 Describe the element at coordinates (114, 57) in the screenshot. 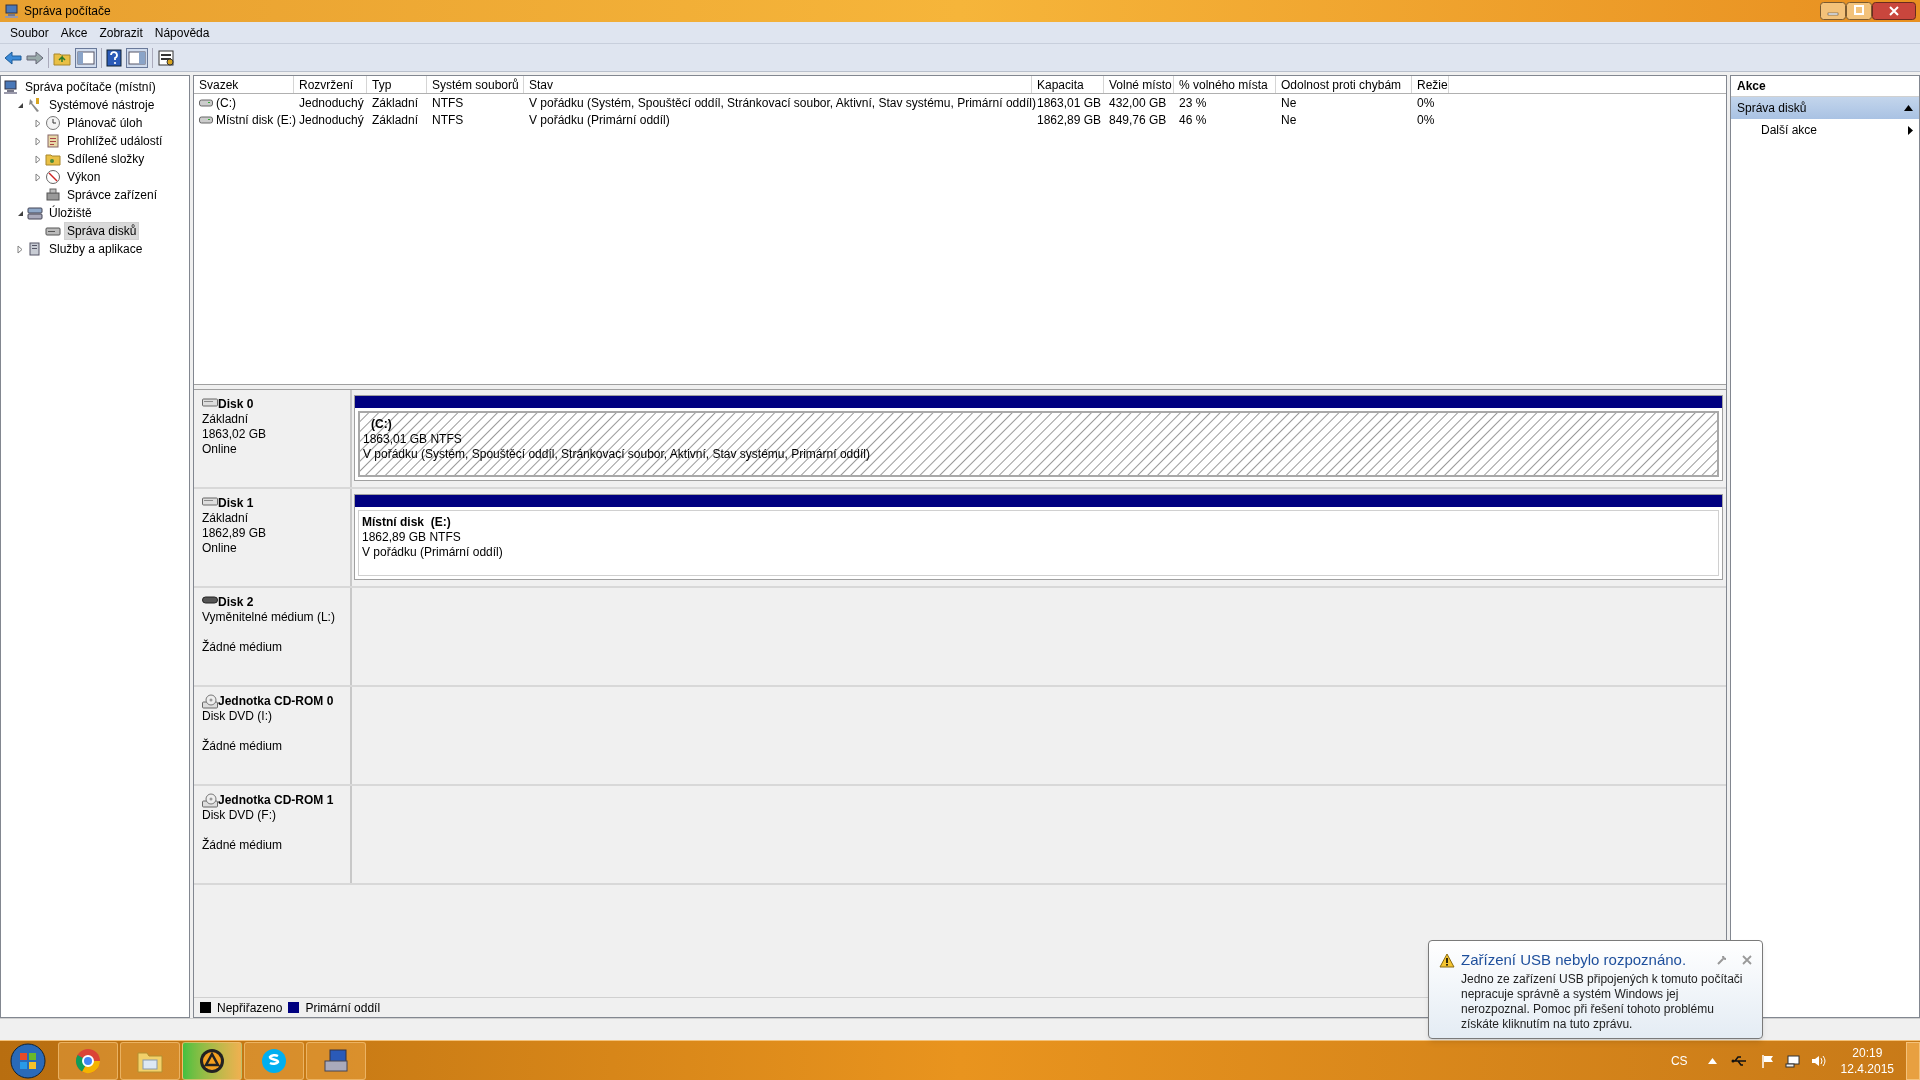

I see `help-icon` at that location.